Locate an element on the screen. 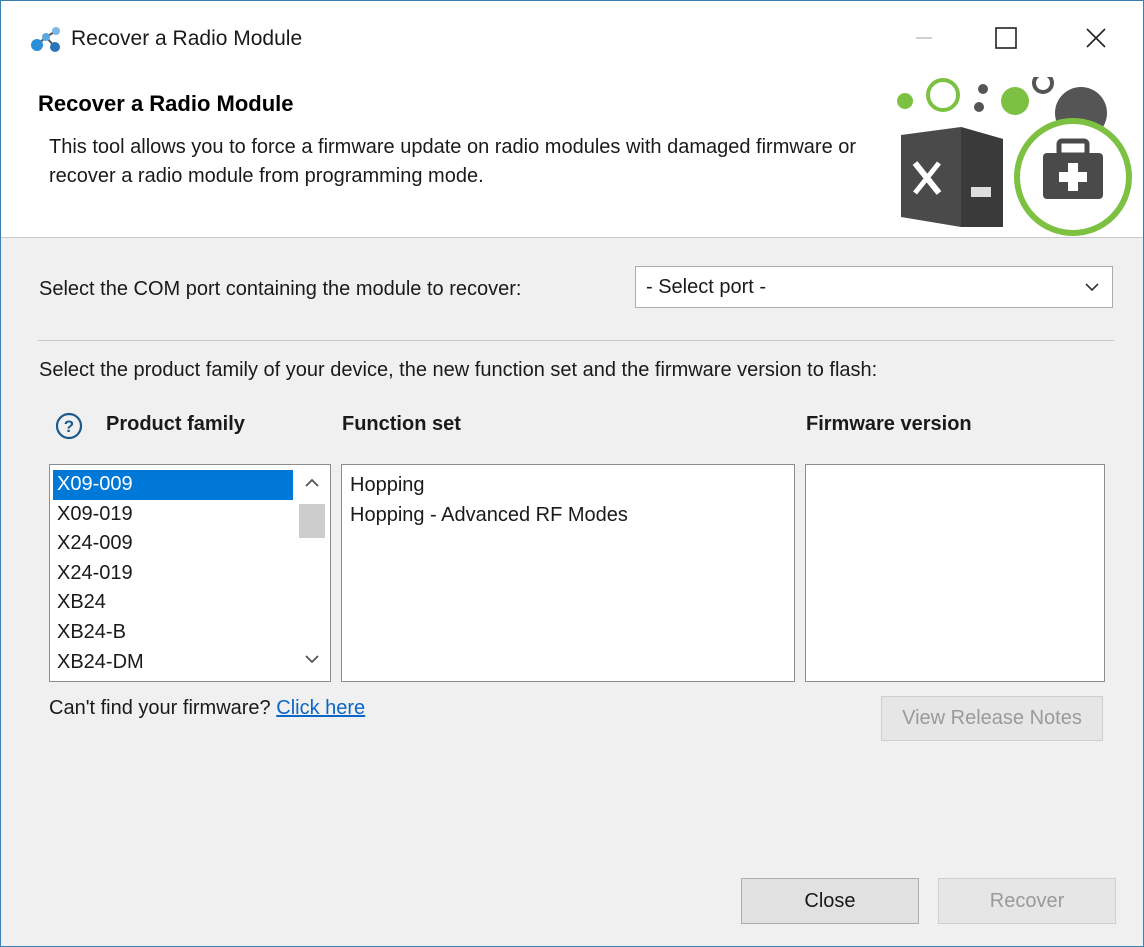 This screenshot has height=947, width=1144. function-set-items: Hopping Hopping - Advanced RF Modes is located at coordinates (489, 500).